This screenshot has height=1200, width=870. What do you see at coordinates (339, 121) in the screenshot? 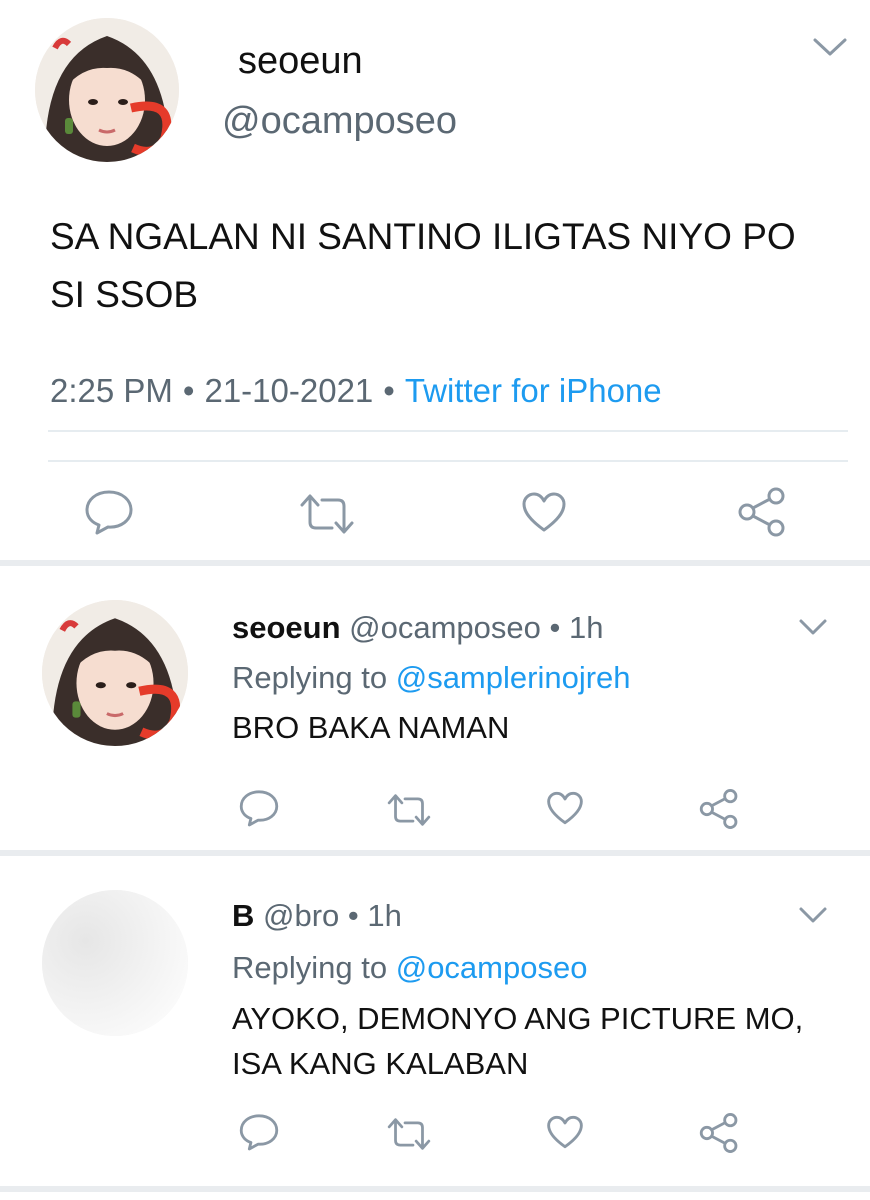
I see `main-handle: @ocamposeo` at bounding box center [339, 121].